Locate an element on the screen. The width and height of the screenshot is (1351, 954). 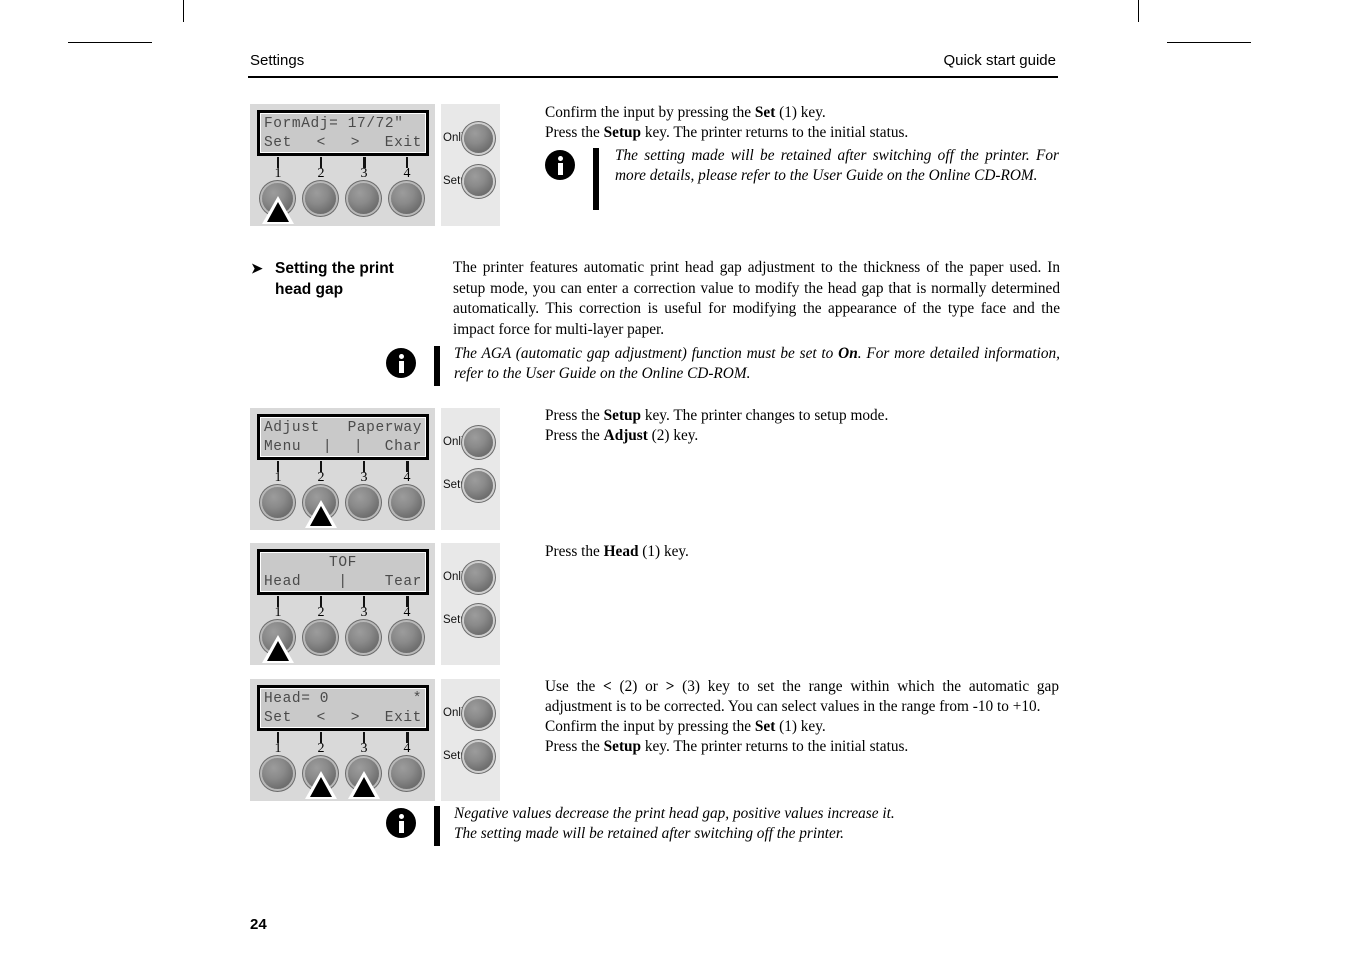
key-name-left-arrow: < is located at coordinates (607, 686).